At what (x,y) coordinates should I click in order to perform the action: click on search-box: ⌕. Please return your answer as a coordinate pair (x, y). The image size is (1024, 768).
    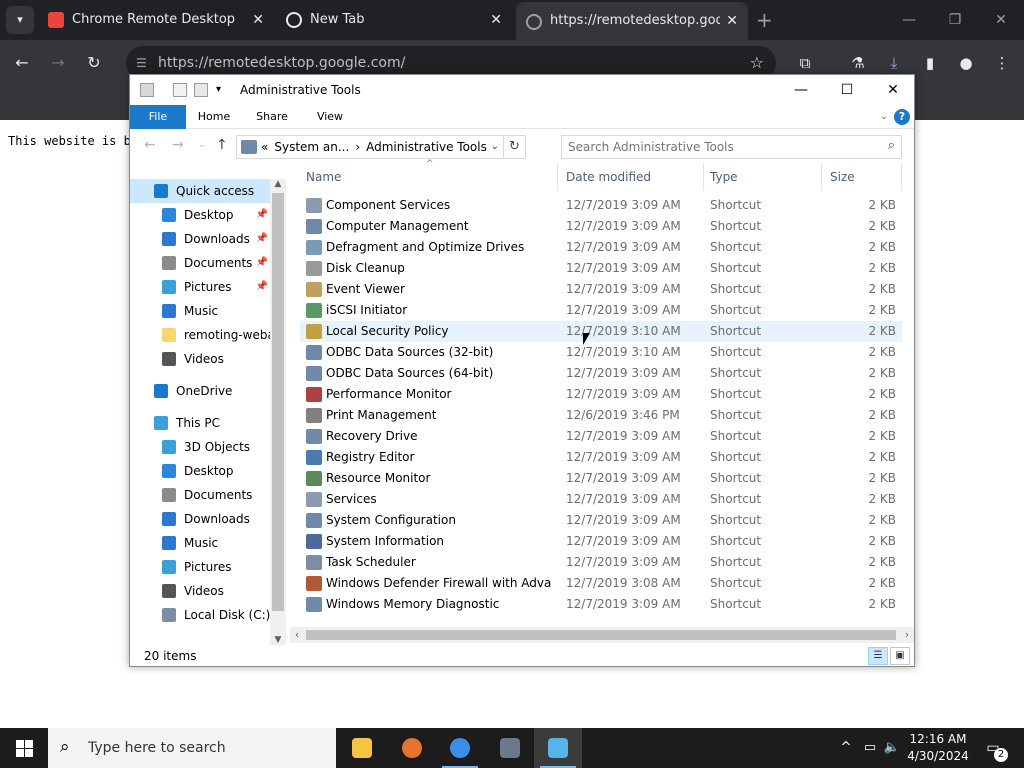
    Looking at the image, I should click on (731, 147).